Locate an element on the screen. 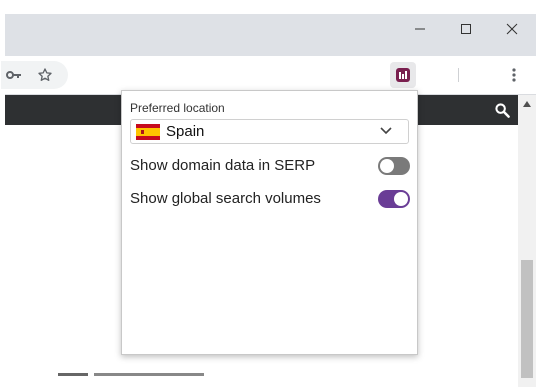  location-select: Spain is located at coordinates (269, 131).